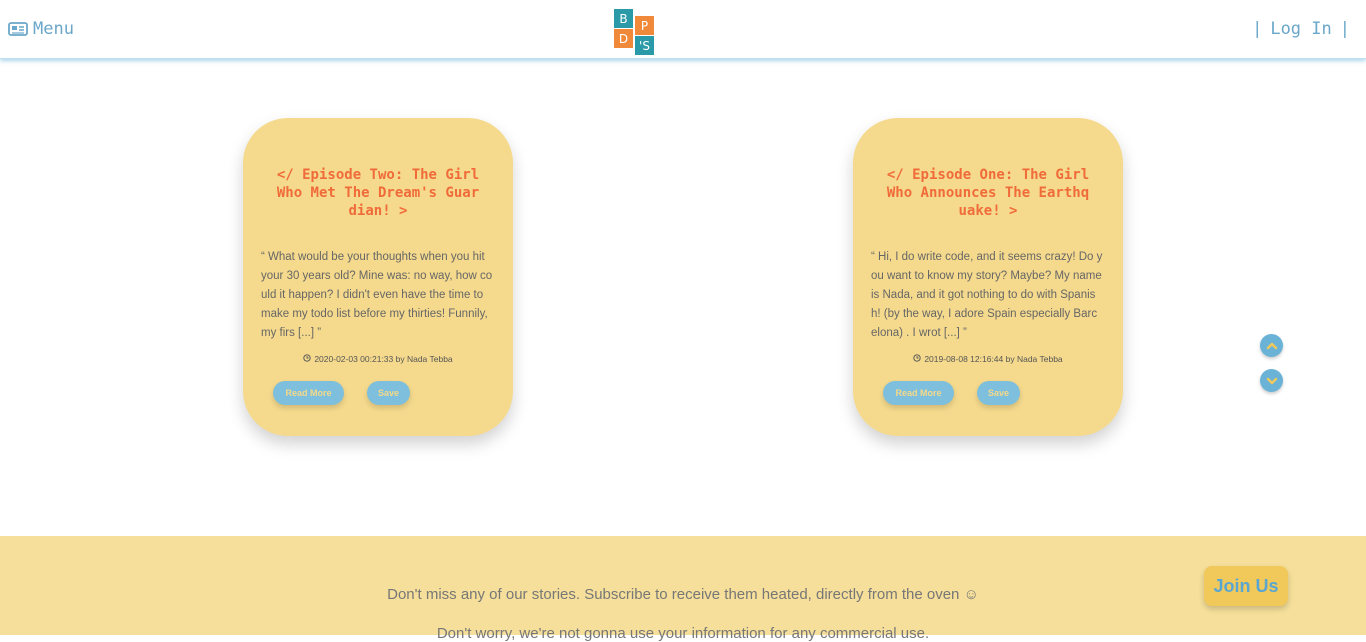 This screenshot has width=1366, height=642. I want to click on logo-letter-s: 'S, so click(644, 45).